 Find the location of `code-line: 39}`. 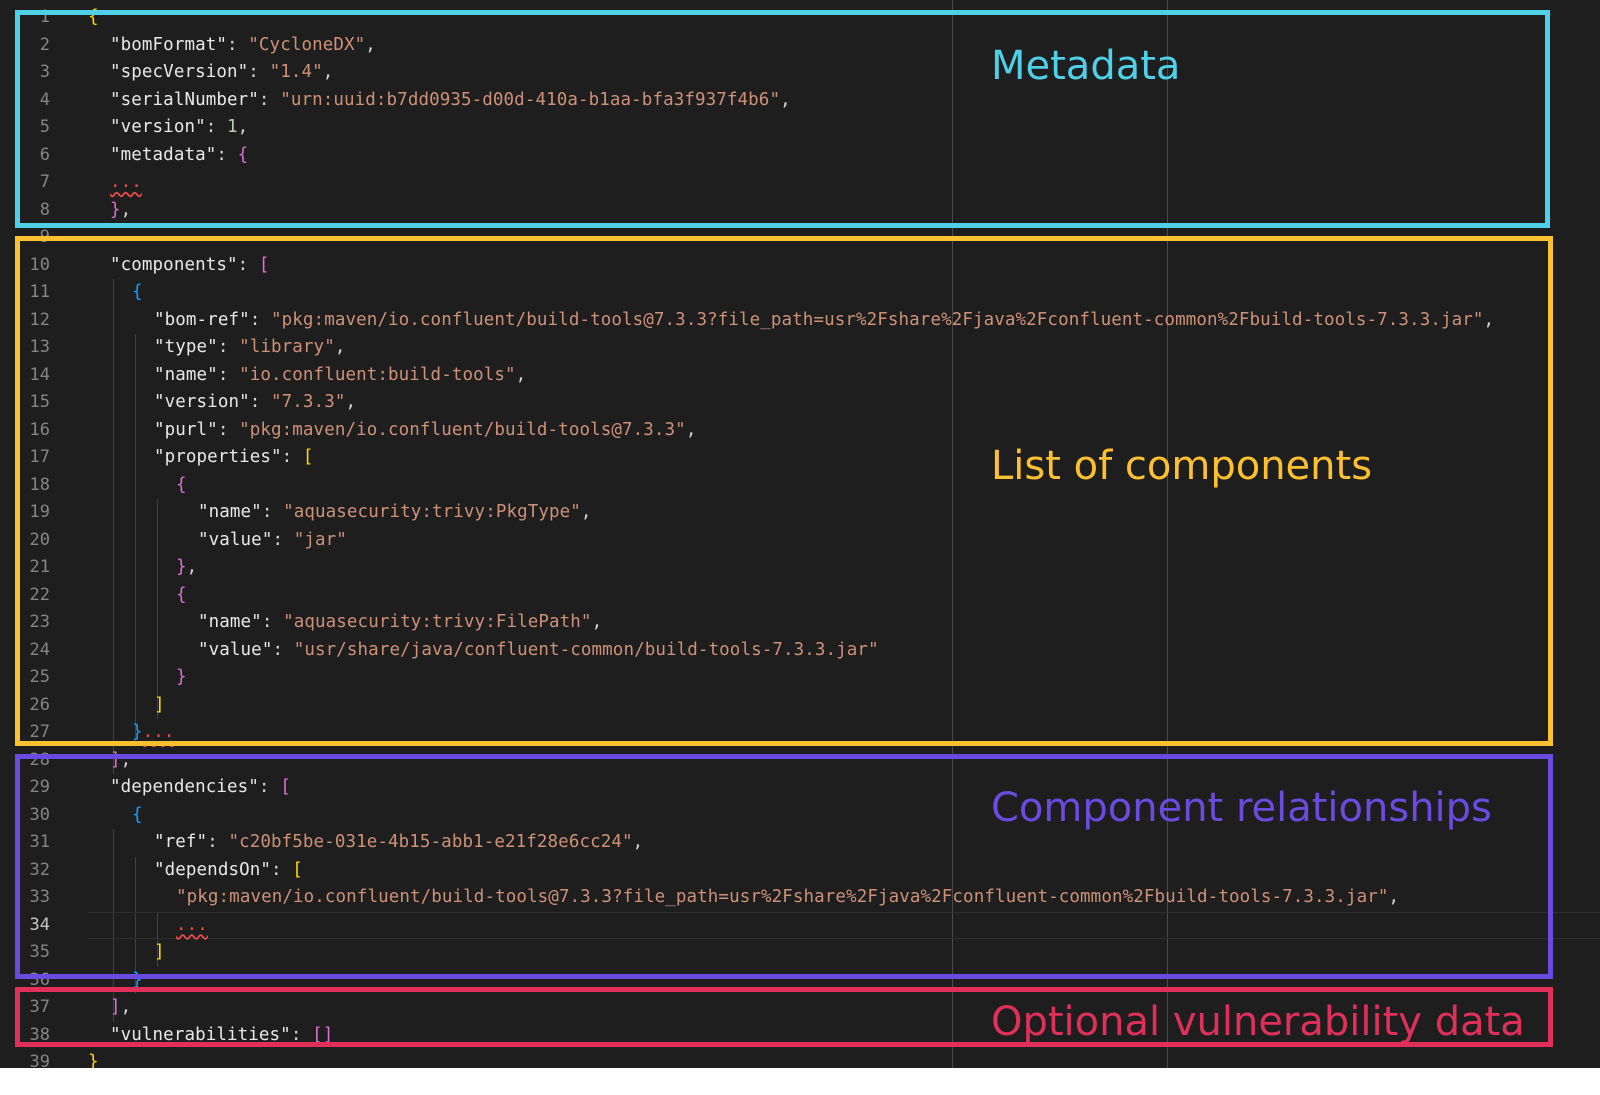

code-line: 39} is located at coordinates (800, 1058).